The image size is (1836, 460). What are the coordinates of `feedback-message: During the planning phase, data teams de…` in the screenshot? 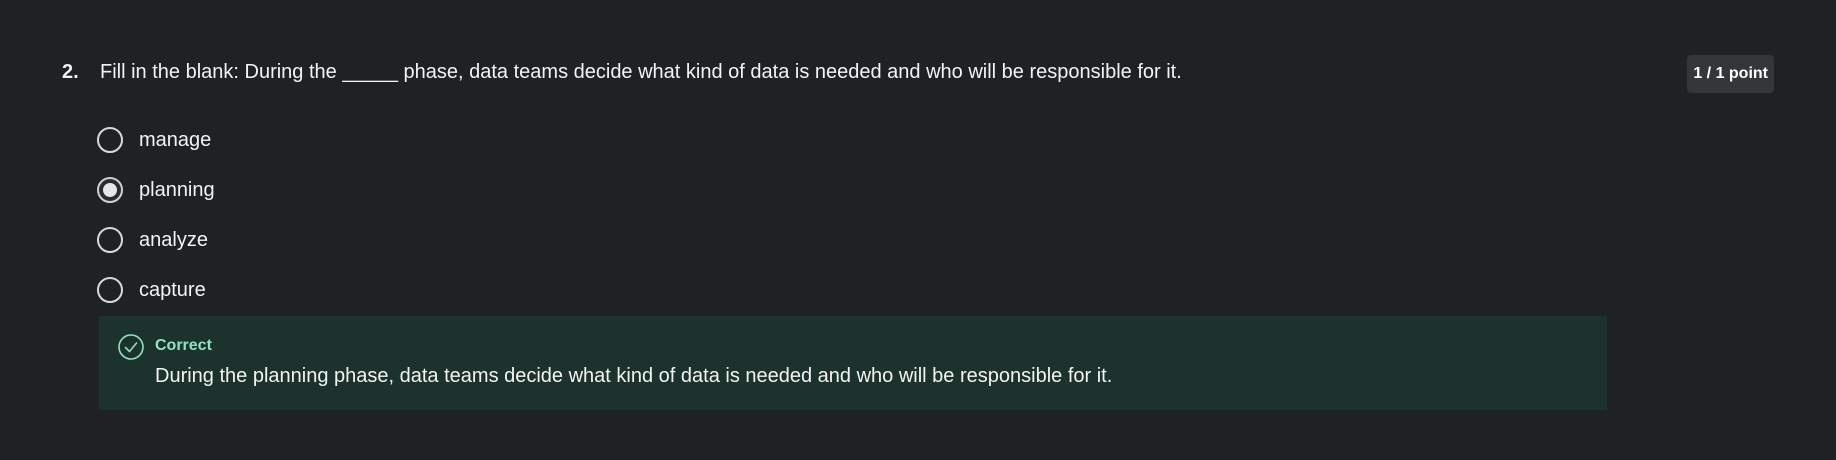 It's located at (634, 376).